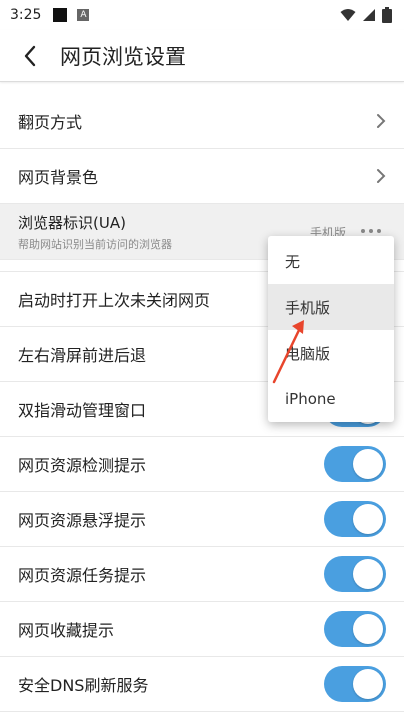  What do you see at coordinates (202, 574) in the screenshot?
I see `row-toggle-resource-task: 网页资源任务提示` at bounding box center [202, 574].